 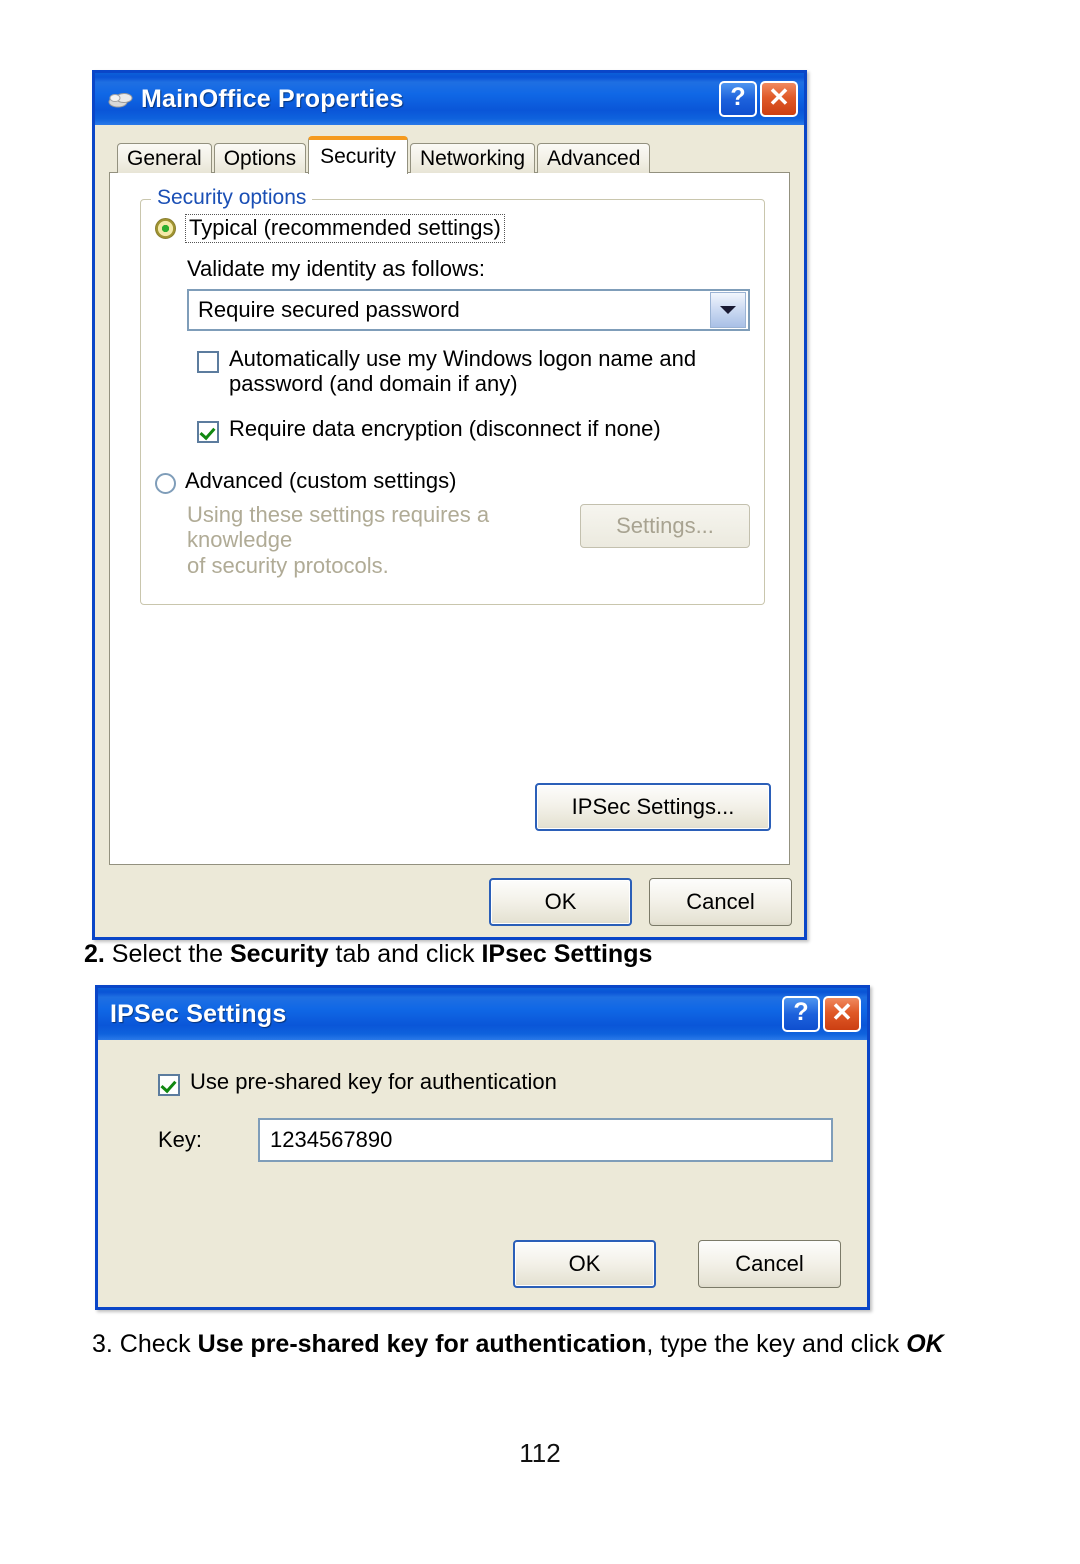 I want to click on advanced-radio-label: Advanced (custom settings), so click(x=321, y=480).